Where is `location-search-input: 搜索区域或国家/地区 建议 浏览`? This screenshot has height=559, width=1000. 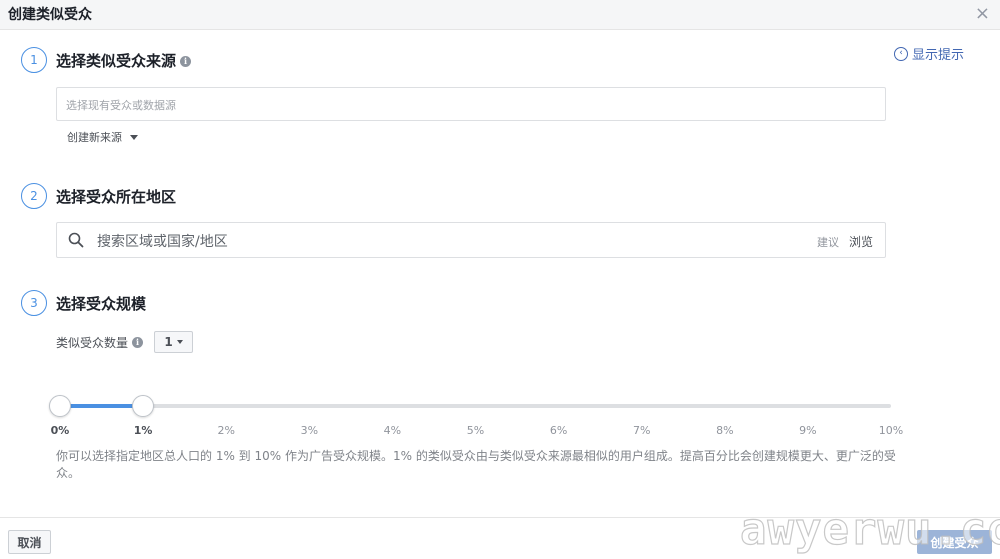 location-search-input: 搜索区域或国家/地区 建议 浏览 is located at coordinates (471, 240).